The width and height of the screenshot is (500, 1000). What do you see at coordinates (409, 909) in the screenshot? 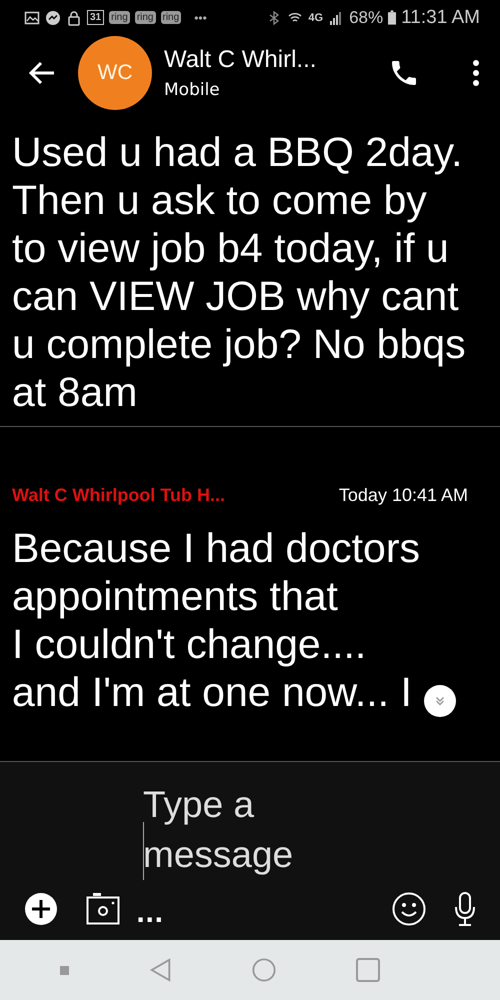
I see `smiley-icon` at bounding box center [409, 909].